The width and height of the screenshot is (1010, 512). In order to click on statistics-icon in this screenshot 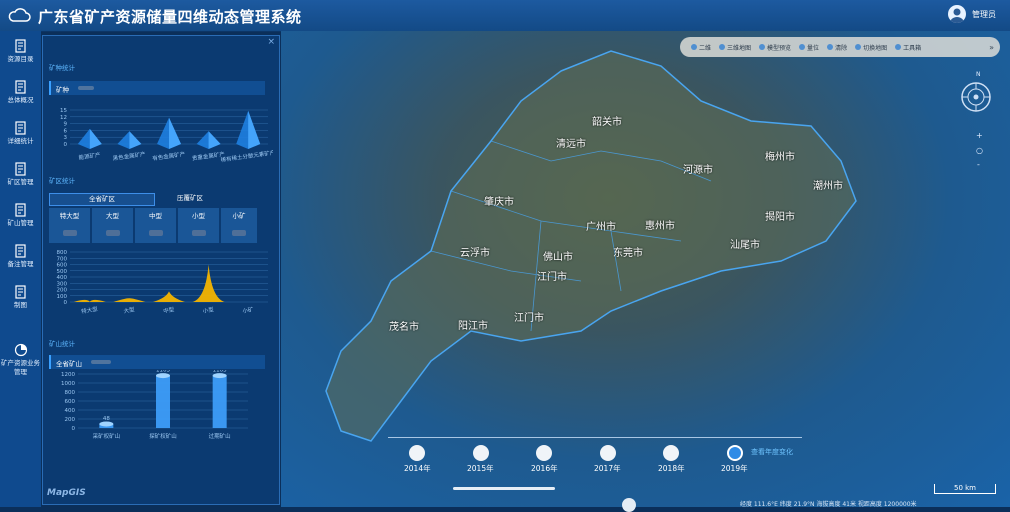, I will do `click(20, 128)`.